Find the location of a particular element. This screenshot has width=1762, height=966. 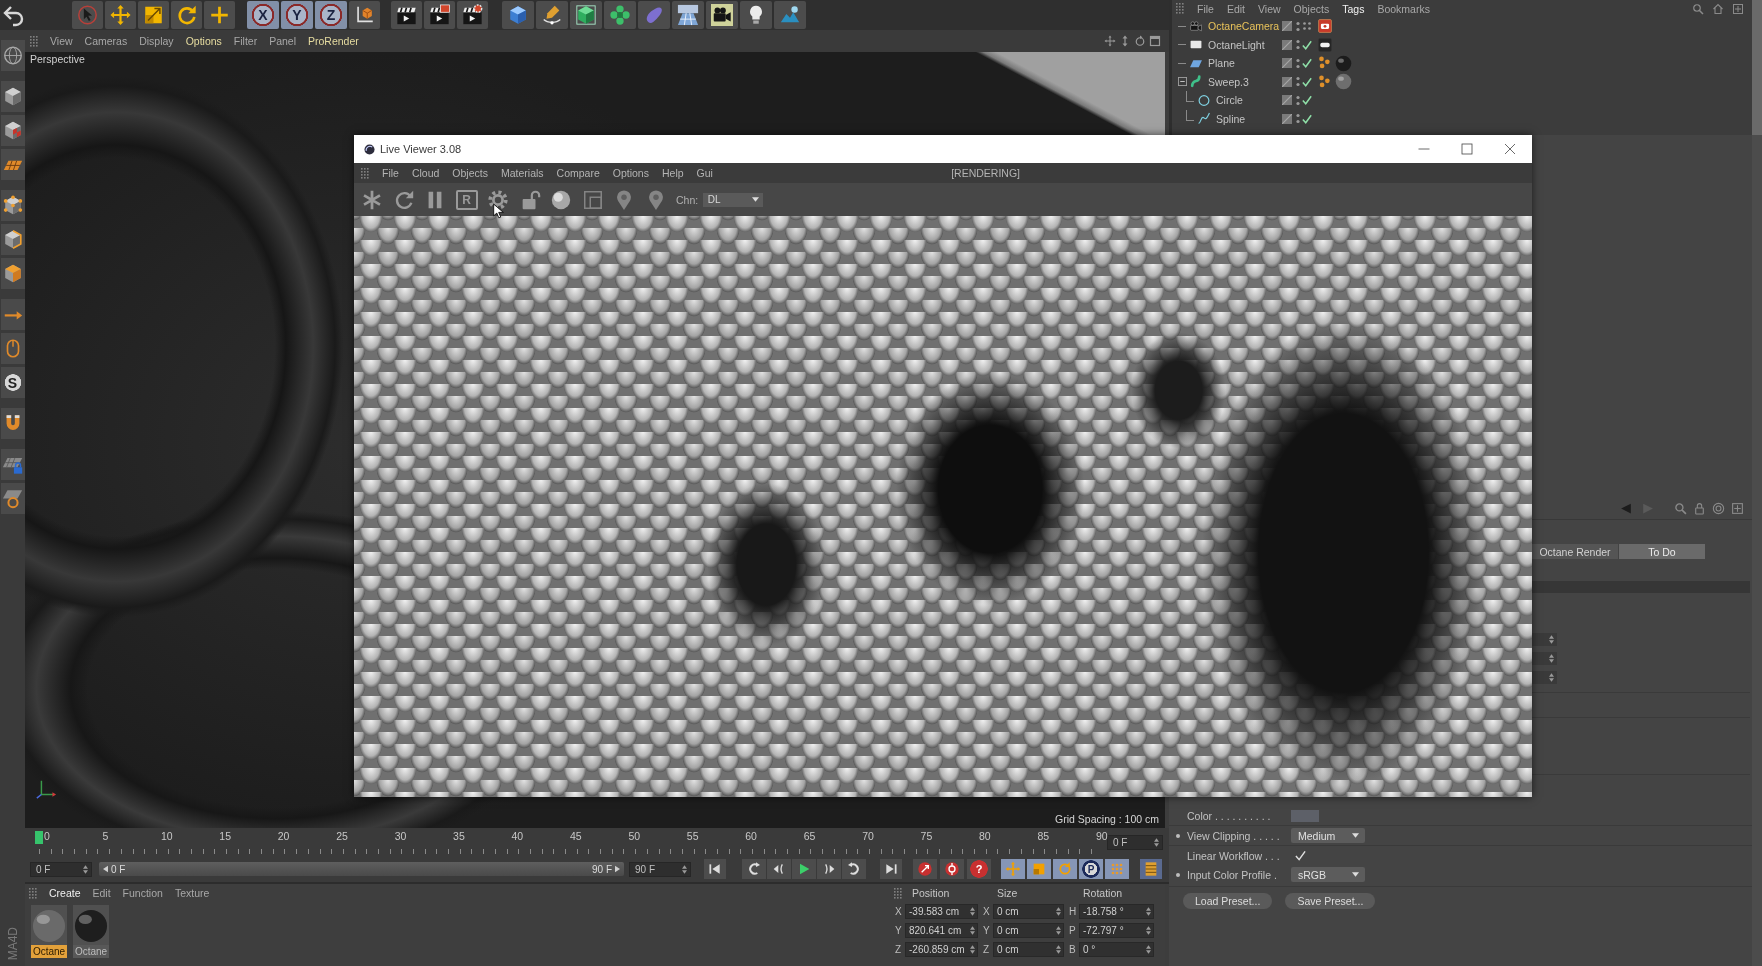

step-back-icon is located at coordinates (779, 869).